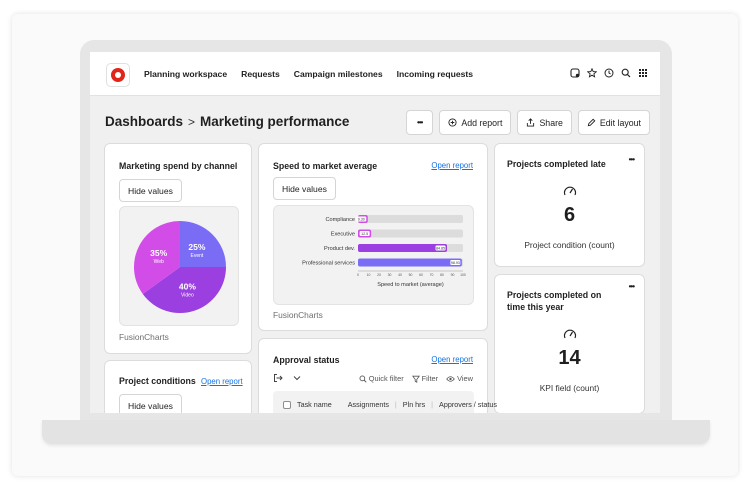  I want to click on bar-category-label: Product dev., so click(339, 249).